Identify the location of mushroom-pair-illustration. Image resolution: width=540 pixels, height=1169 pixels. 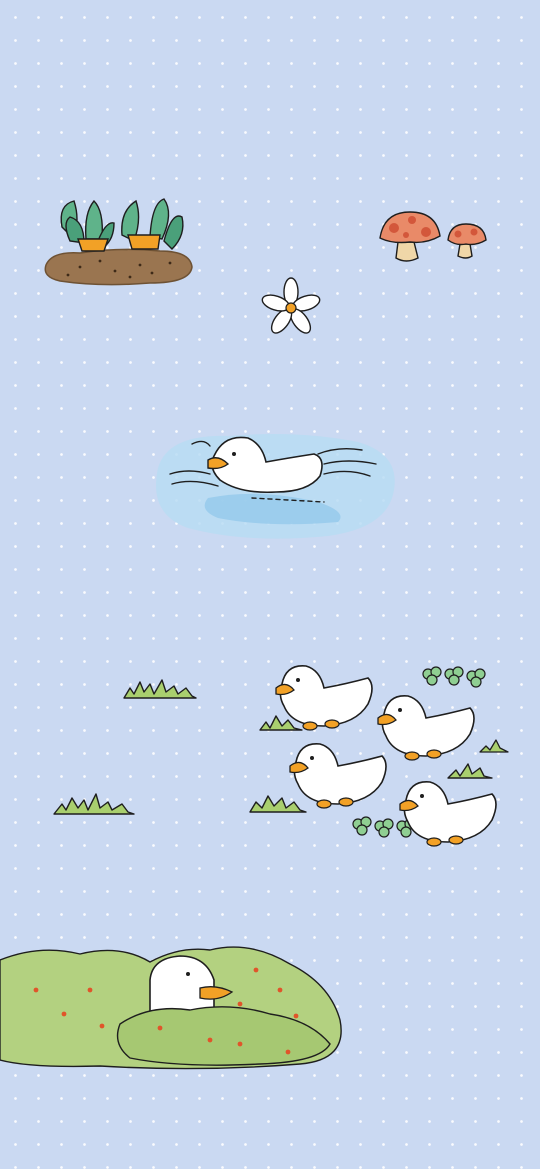
(435, 238).